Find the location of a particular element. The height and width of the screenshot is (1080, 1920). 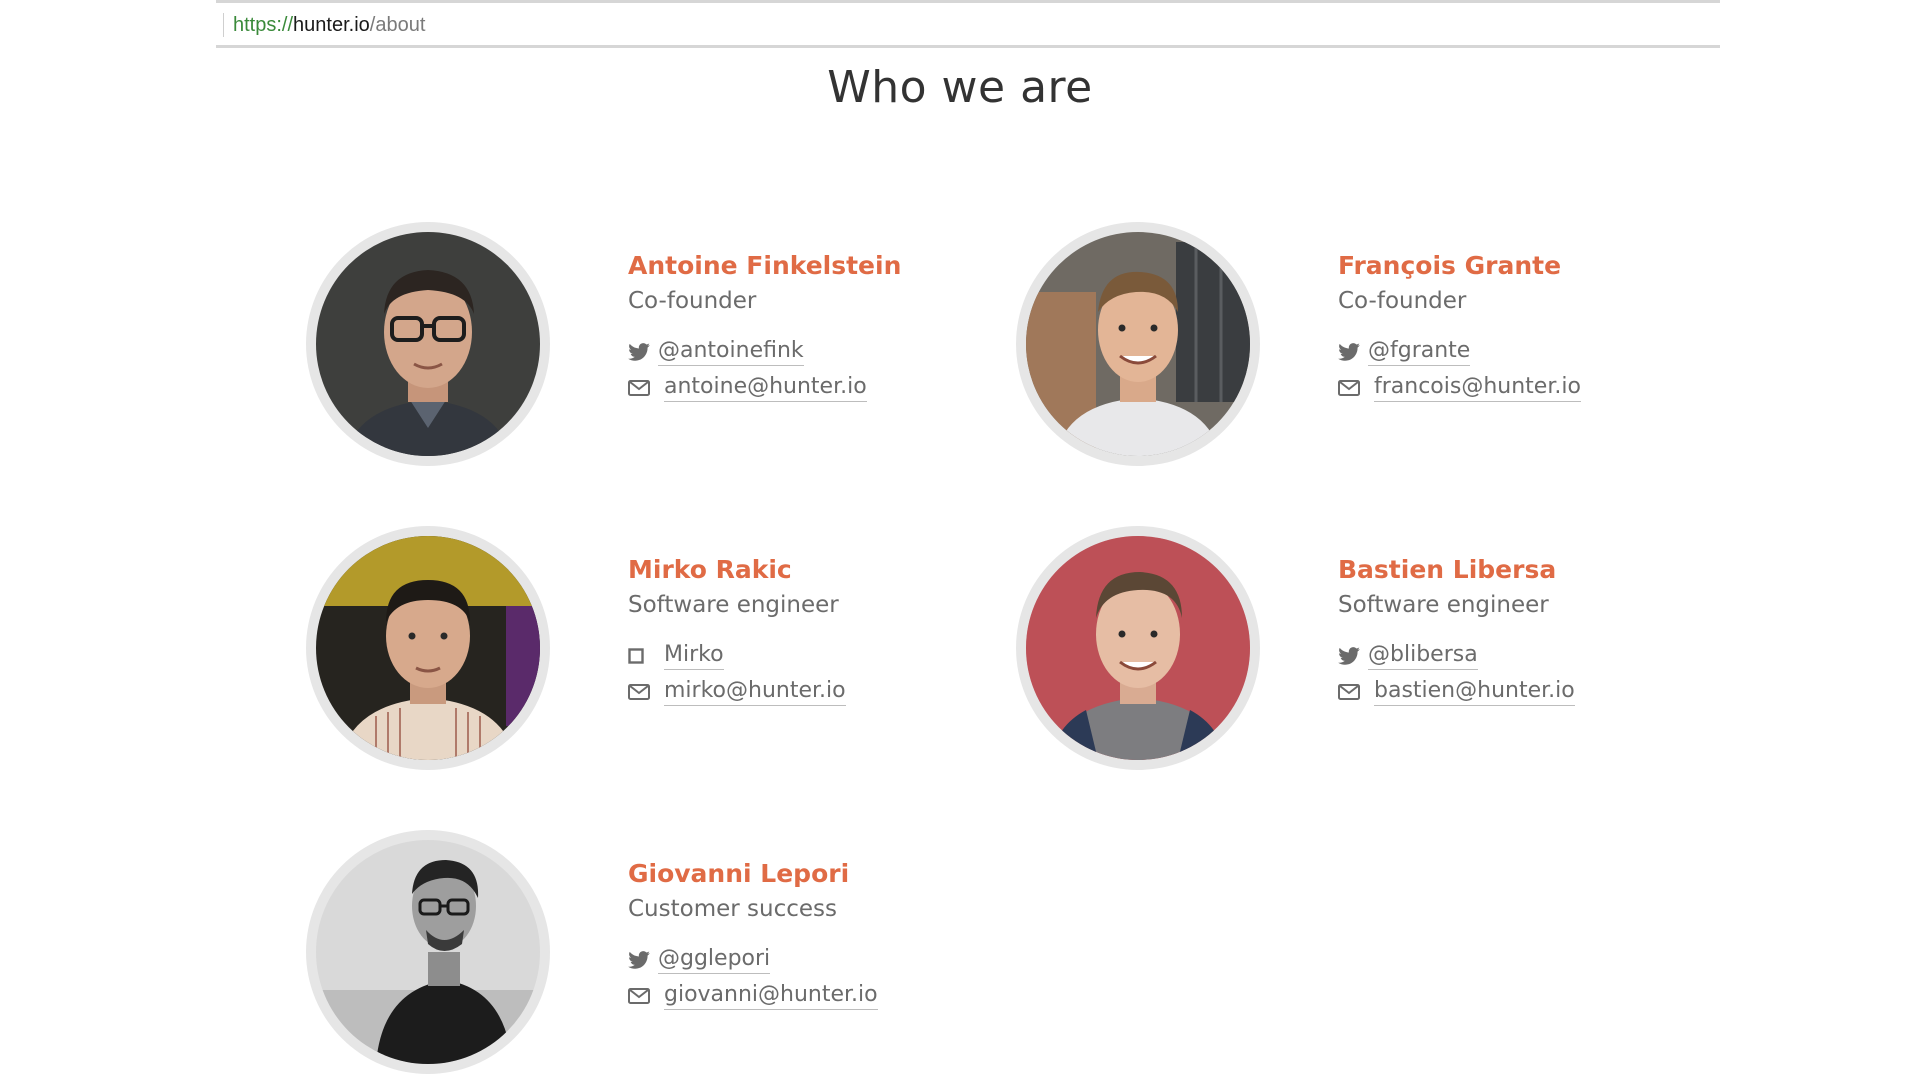

square-icon is located at coordinates (640, 656).